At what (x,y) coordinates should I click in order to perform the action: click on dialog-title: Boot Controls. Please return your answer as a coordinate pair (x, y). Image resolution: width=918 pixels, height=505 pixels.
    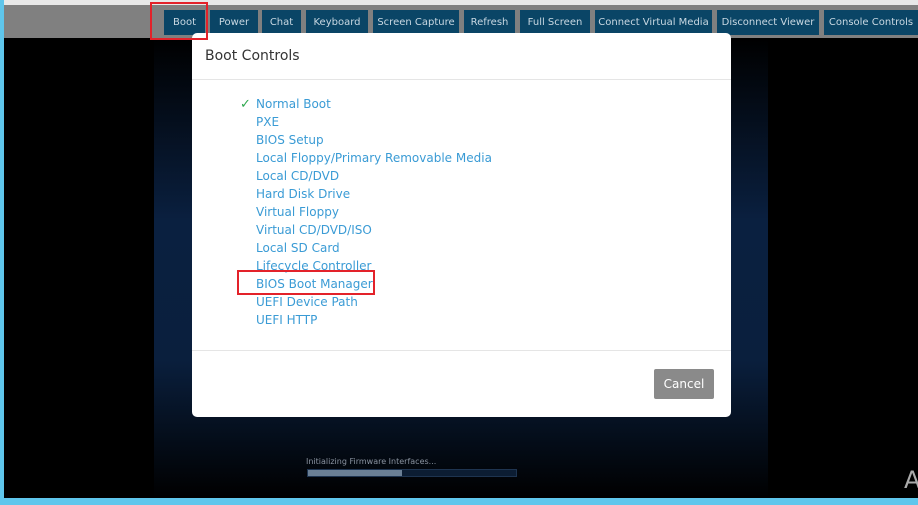
    Looking at the image, I should click on (252, 56).